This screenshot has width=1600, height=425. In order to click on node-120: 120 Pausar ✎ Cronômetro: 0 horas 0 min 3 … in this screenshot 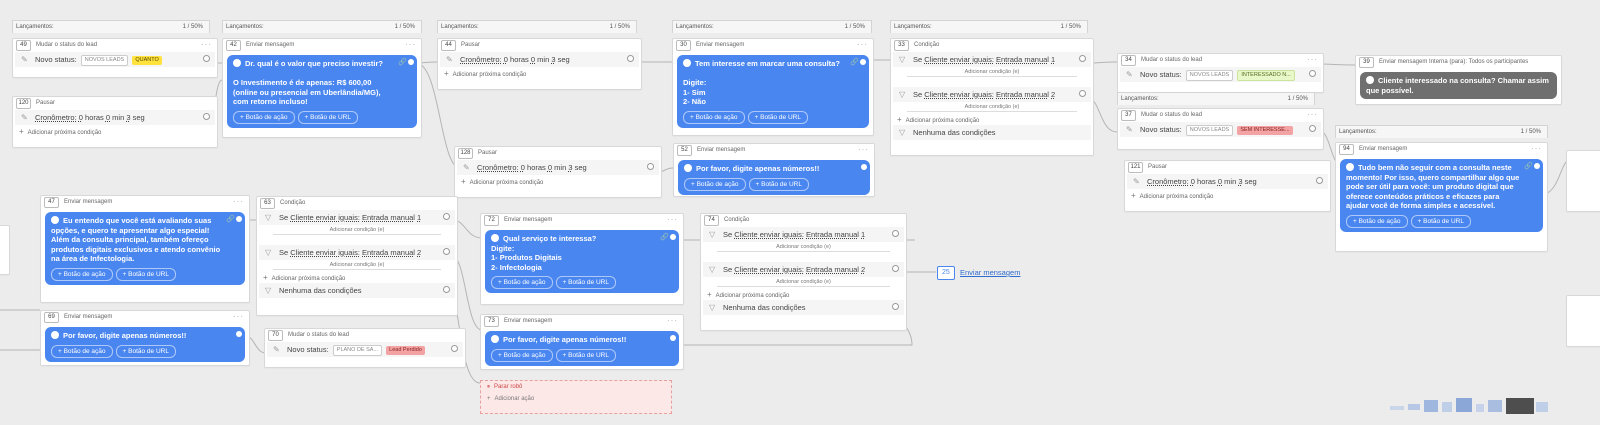, I will do `click(115, 122)`.